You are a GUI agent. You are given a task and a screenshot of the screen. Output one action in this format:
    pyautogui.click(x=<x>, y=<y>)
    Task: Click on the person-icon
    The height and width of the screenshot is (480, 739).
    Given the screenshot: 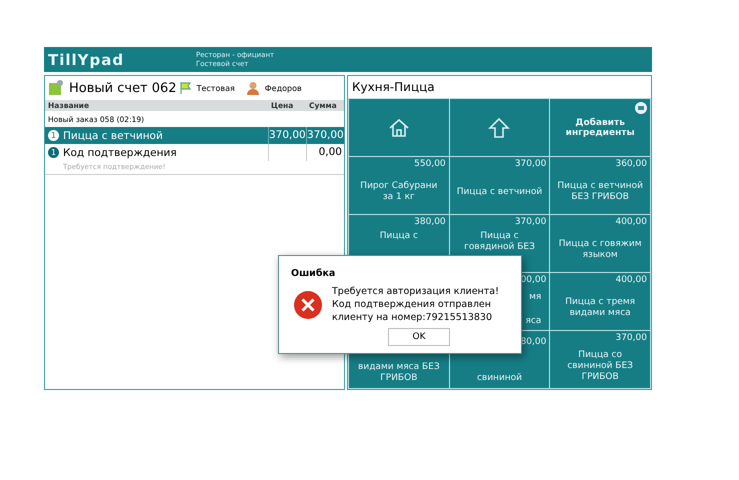 What is the action you would take?
    pyautogui.click(x=253, y=88)
    